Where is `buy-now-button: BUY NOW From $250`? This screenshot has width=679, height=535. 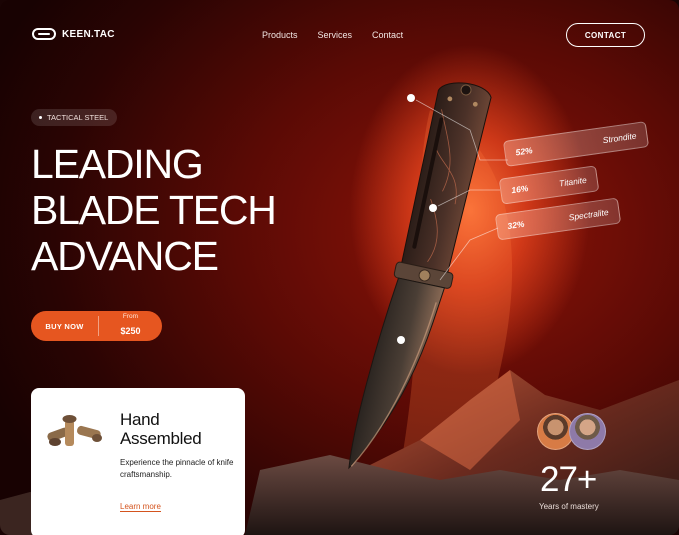
buy-now-button: BUY NOW From $250 is located at coordinates (96, 326).